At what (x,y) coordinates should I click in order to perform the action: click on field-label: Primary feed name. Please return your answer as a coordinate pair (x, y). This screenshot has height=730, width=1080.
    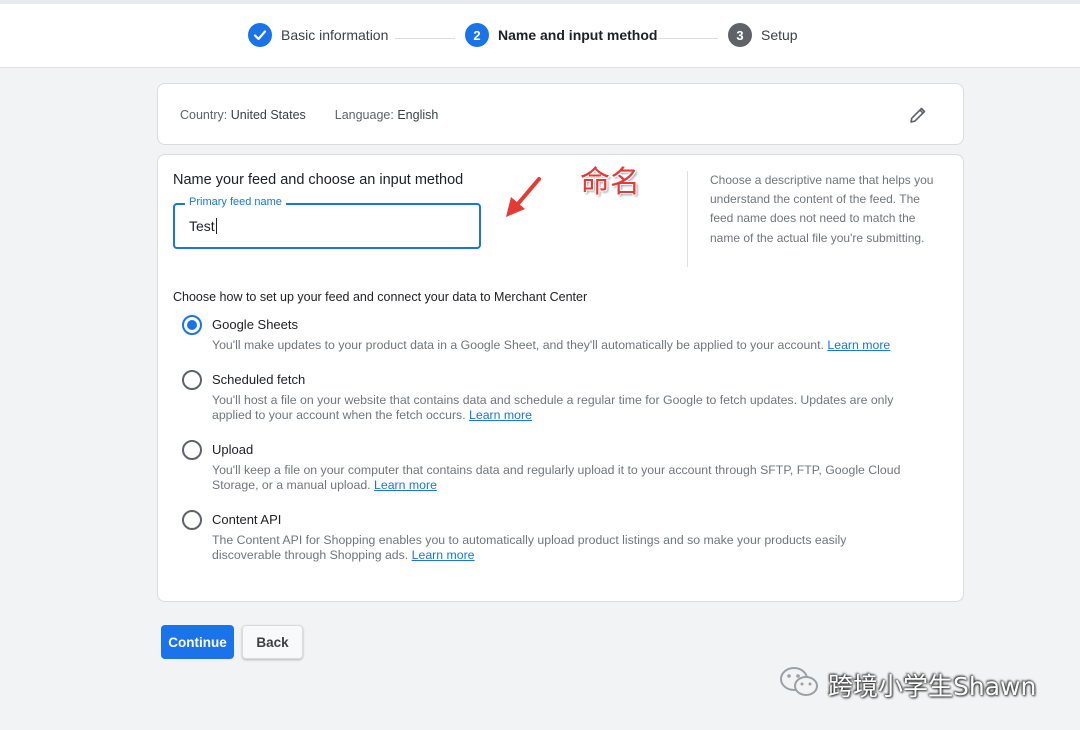
    Looking at the image, I should click on (235, 202).